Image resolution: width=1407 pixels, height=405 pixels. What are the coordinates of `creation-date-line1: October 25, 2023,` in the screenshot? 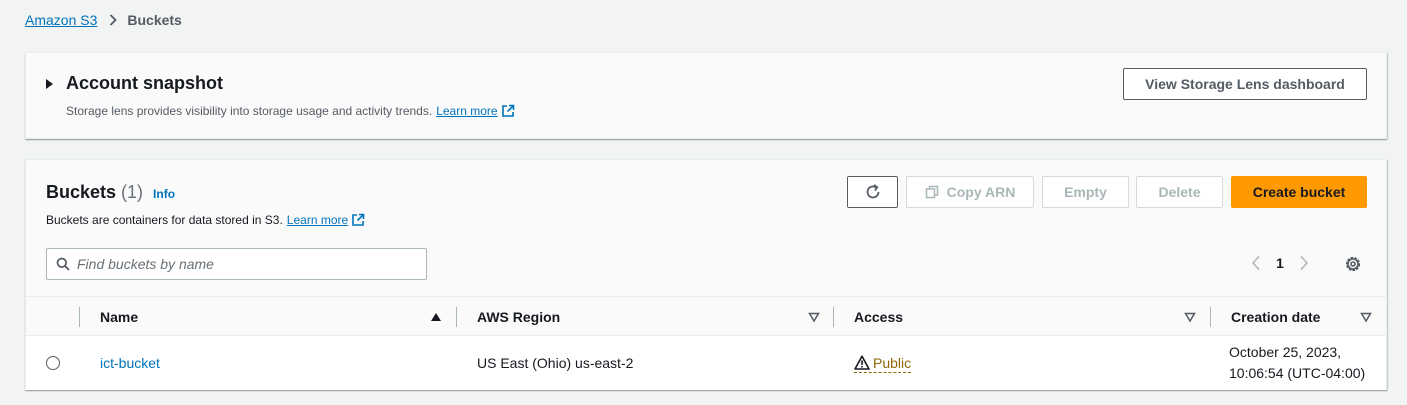 It's located at (1285, 352).